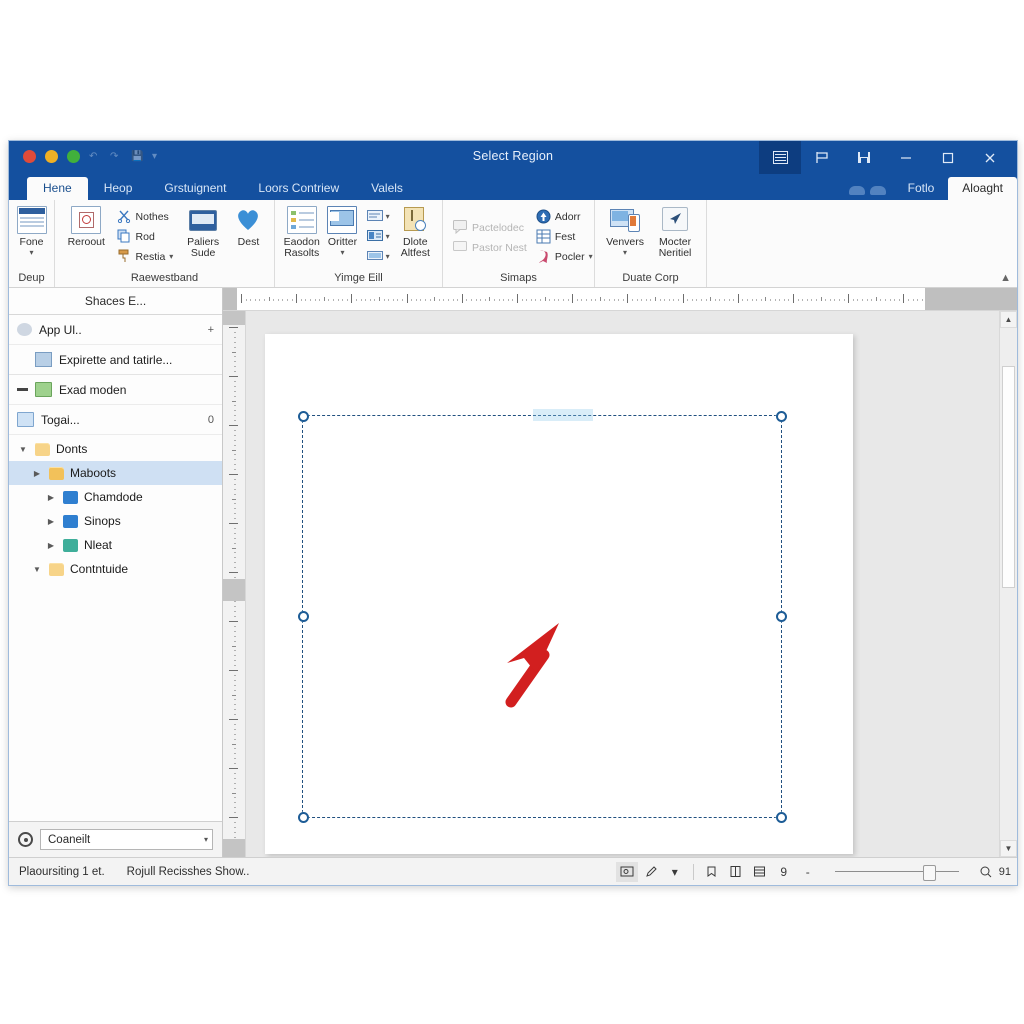 This screenshot has height=1024, width=1024. I want to click on horizontal-ruler-track, so click(581, 299).